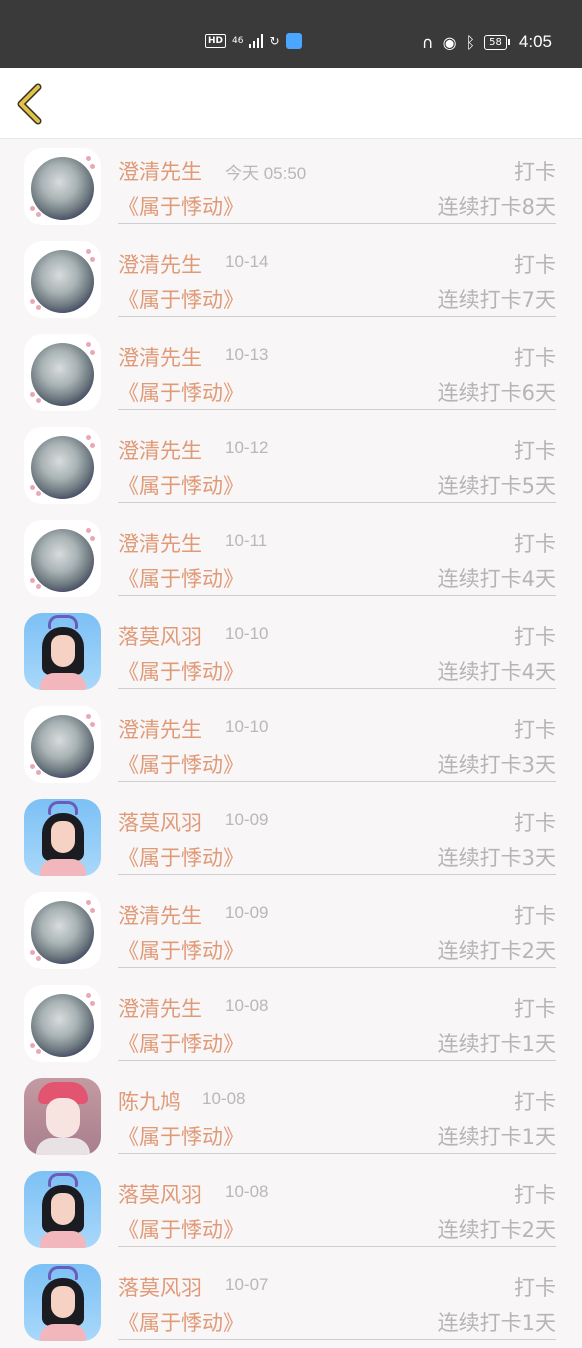 The height and width of the screenshot is (1348, 582). Describe the element at coordinates (449, 42) in the screenshot. I see `eye-icon: ◉` at that location.